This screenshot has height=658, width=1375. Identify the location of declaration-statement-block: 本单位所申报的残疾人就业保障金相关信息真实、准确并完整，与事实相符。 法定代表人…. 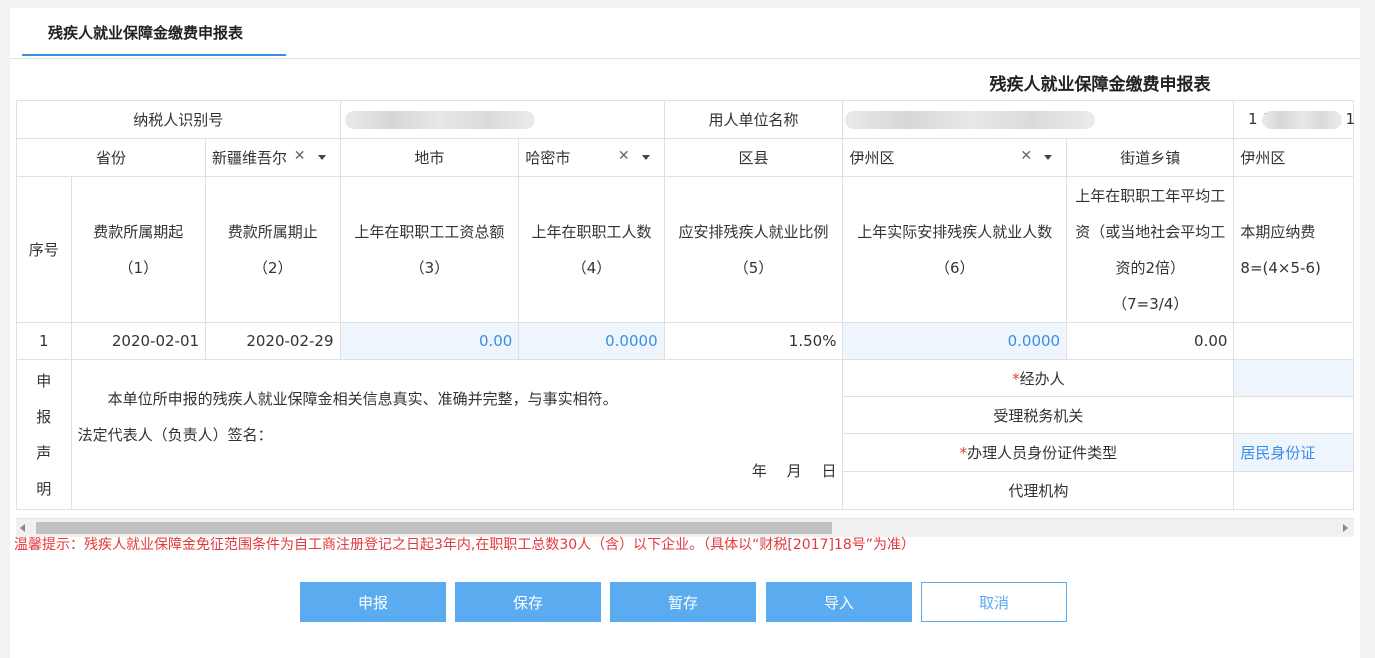
(457, 434).